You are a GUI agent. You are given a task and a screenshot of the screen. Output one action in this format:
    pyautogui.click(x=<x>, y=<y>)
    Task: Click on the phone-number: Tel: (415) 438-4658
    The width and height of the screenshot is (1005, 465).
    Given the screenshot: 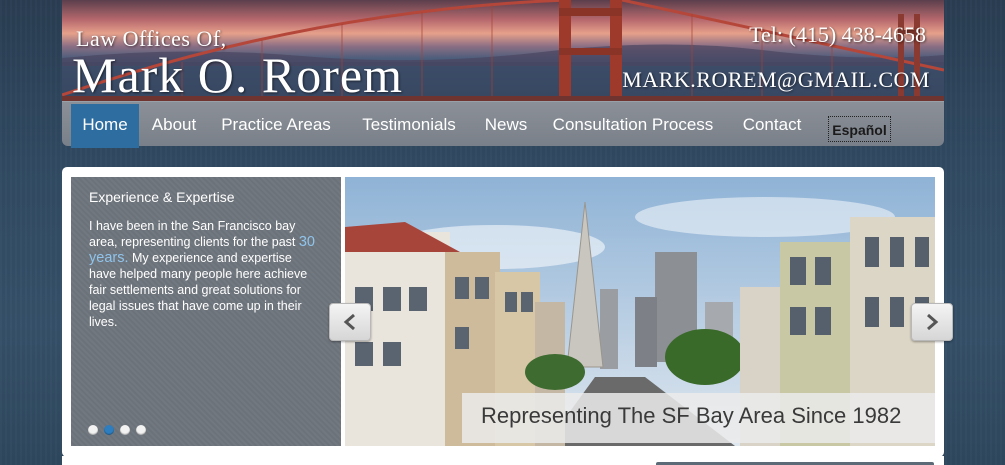 What is the action you would take?
    pyautogui.click(x=837, y=34)
    